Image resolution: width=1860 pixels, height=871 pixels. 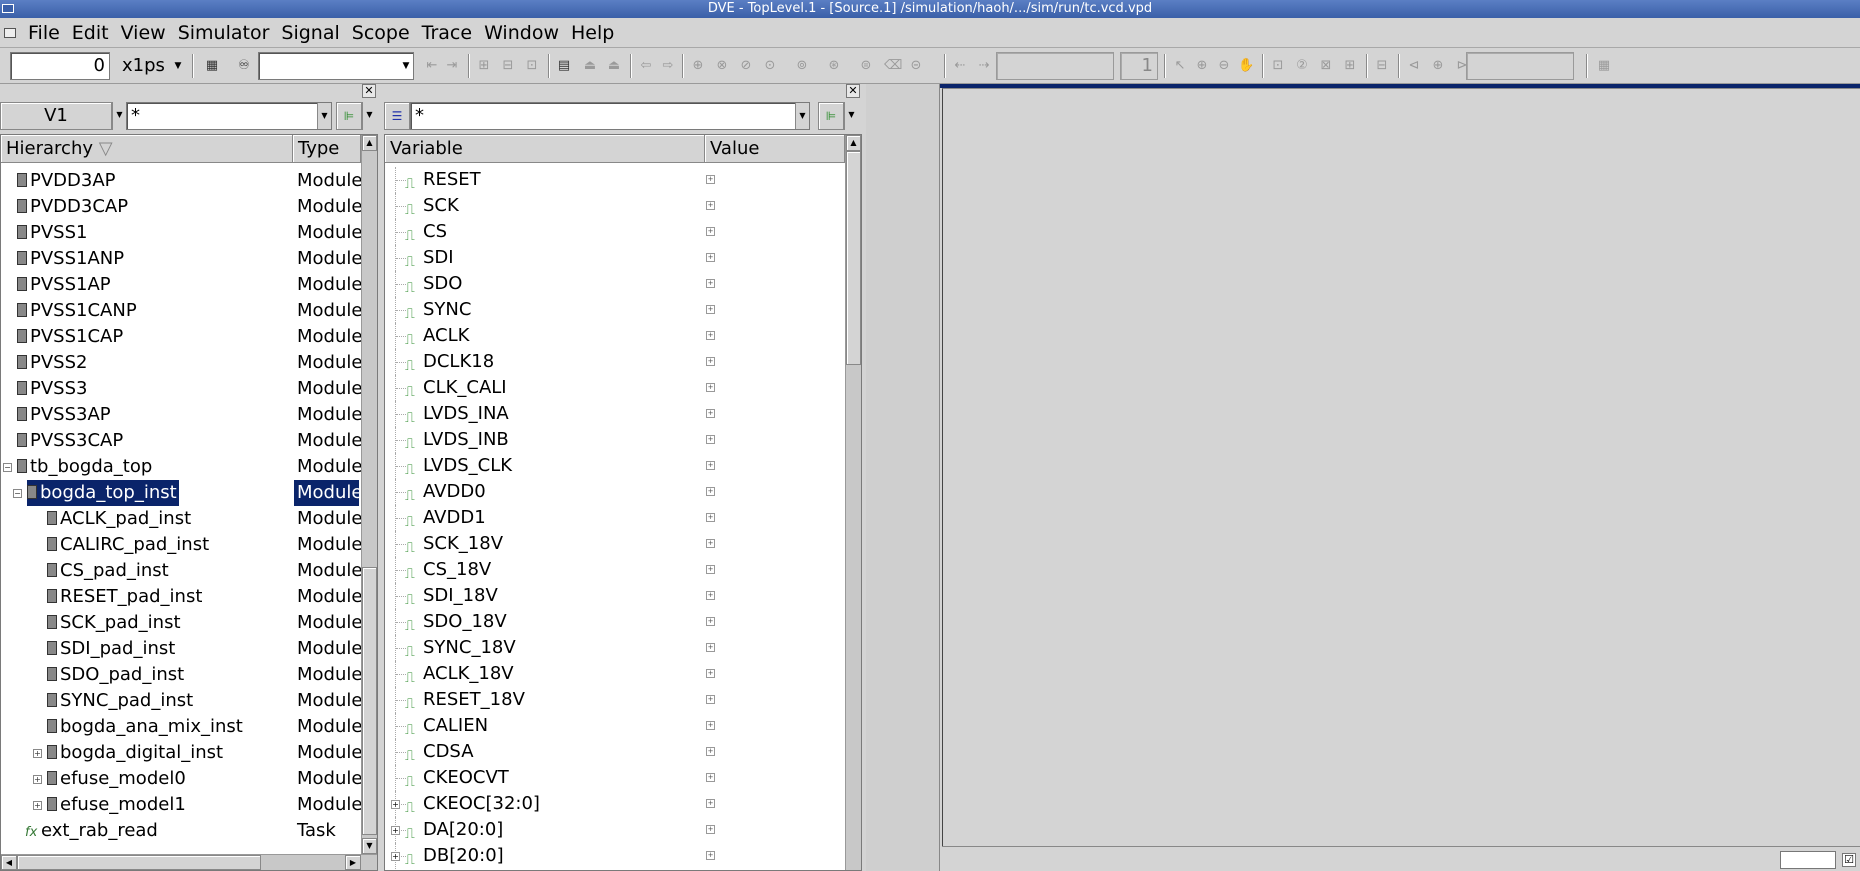 I want to click on tree-row: + bogda_digital_inst Module, so click(x=181, y=753).